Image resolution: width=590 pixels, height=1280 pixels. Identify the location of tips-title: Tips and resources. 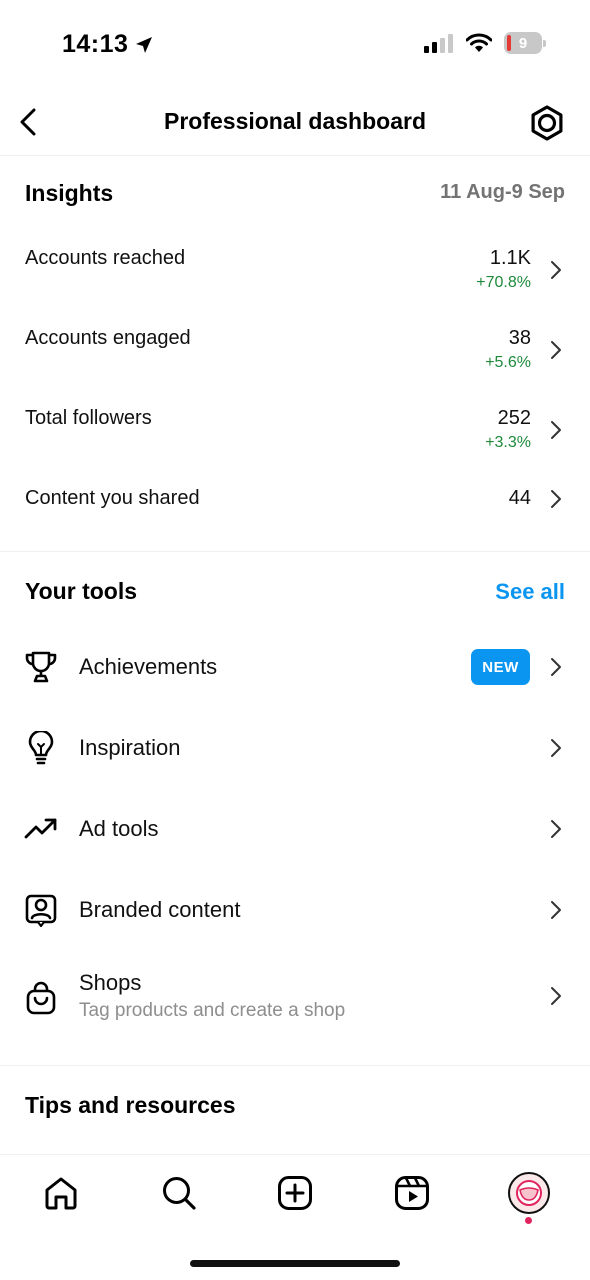
(130, 1105).